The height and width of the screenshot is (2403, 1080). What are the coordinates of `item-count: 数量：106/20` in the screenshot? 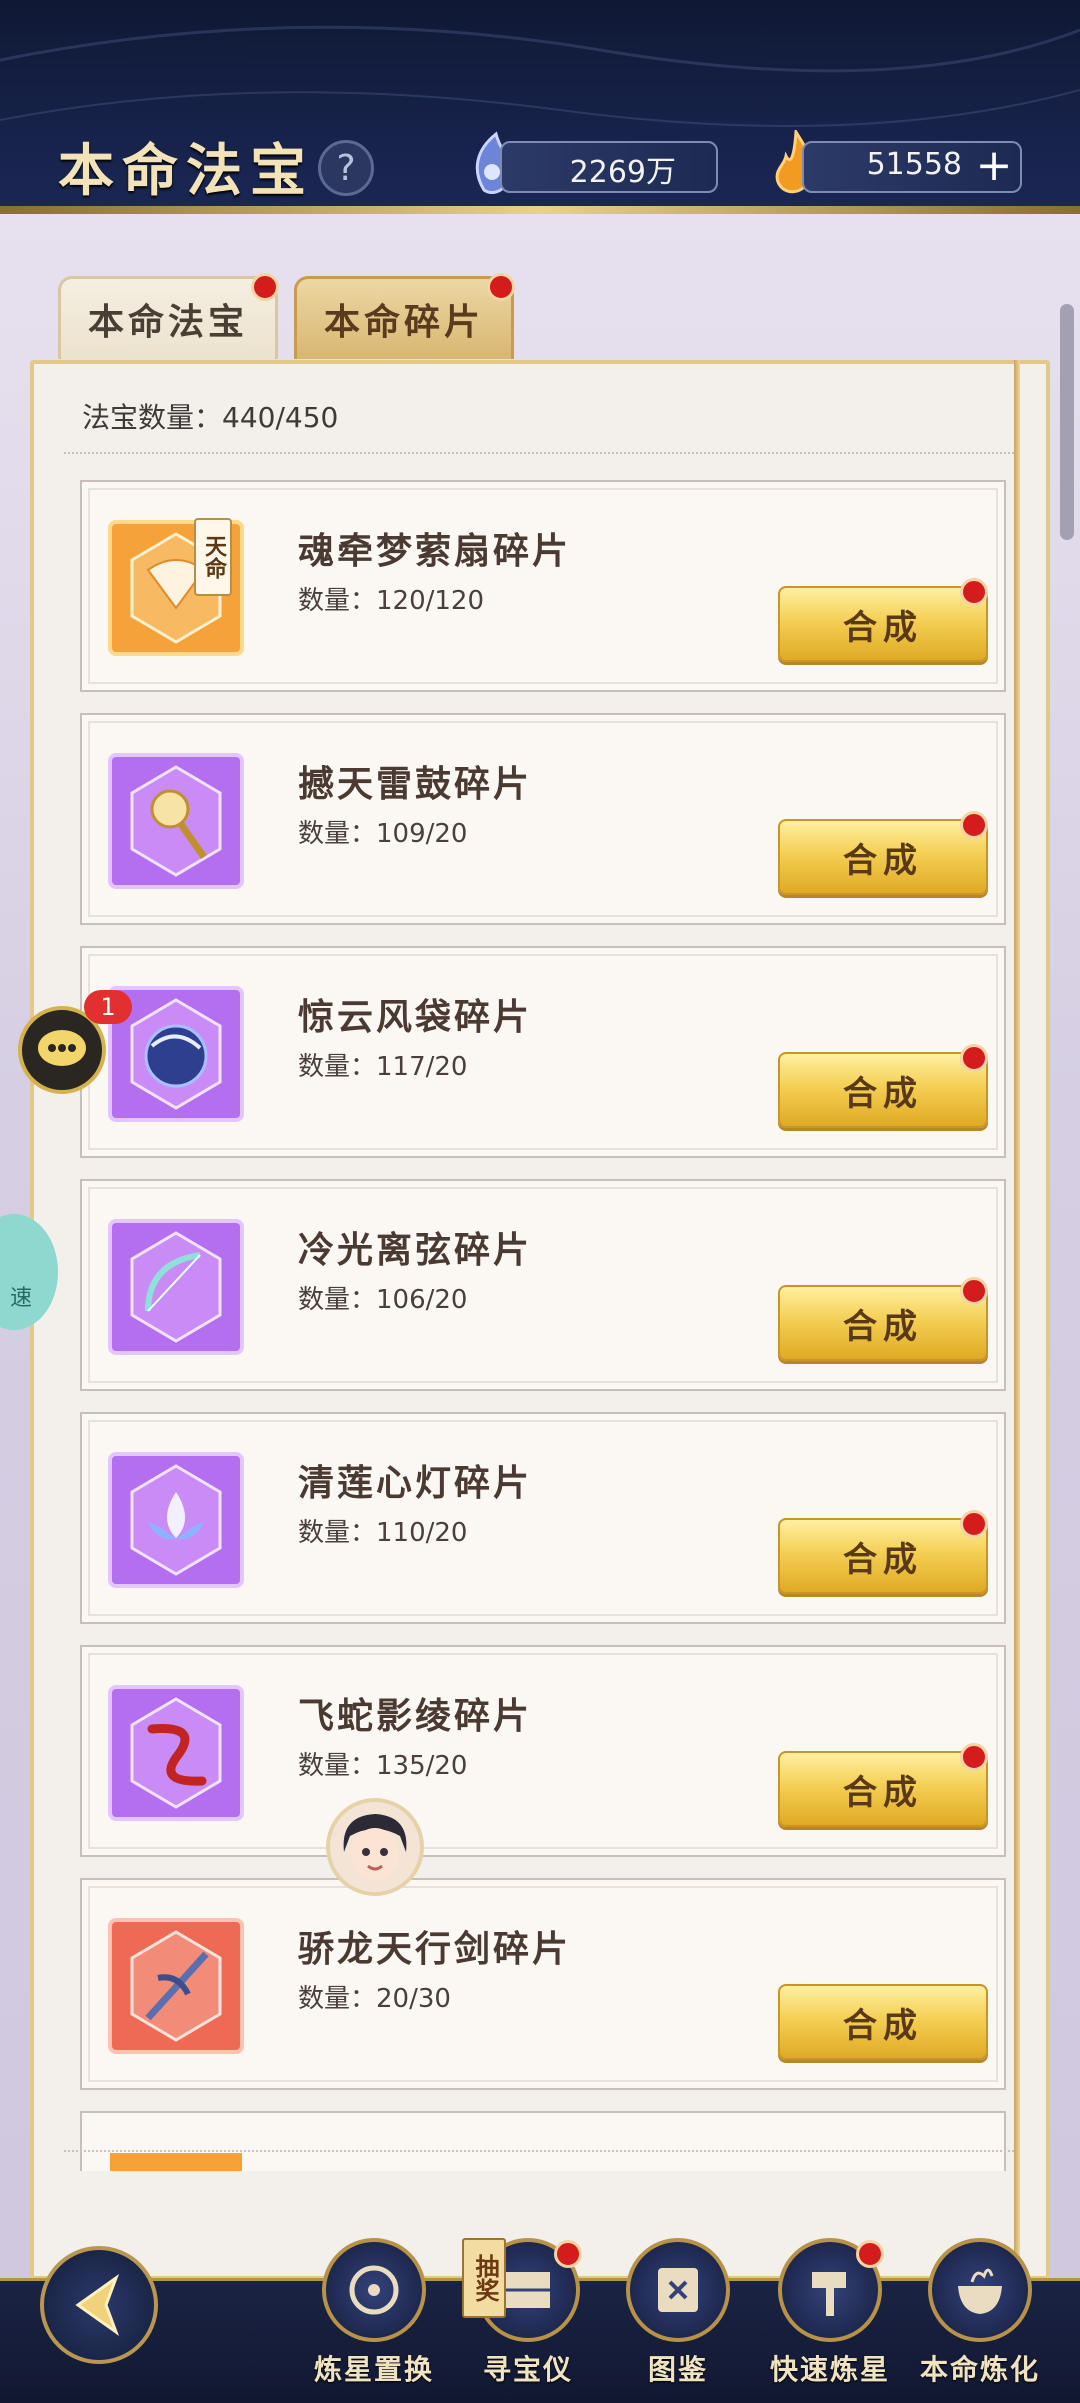 It's located at (383, 1300).